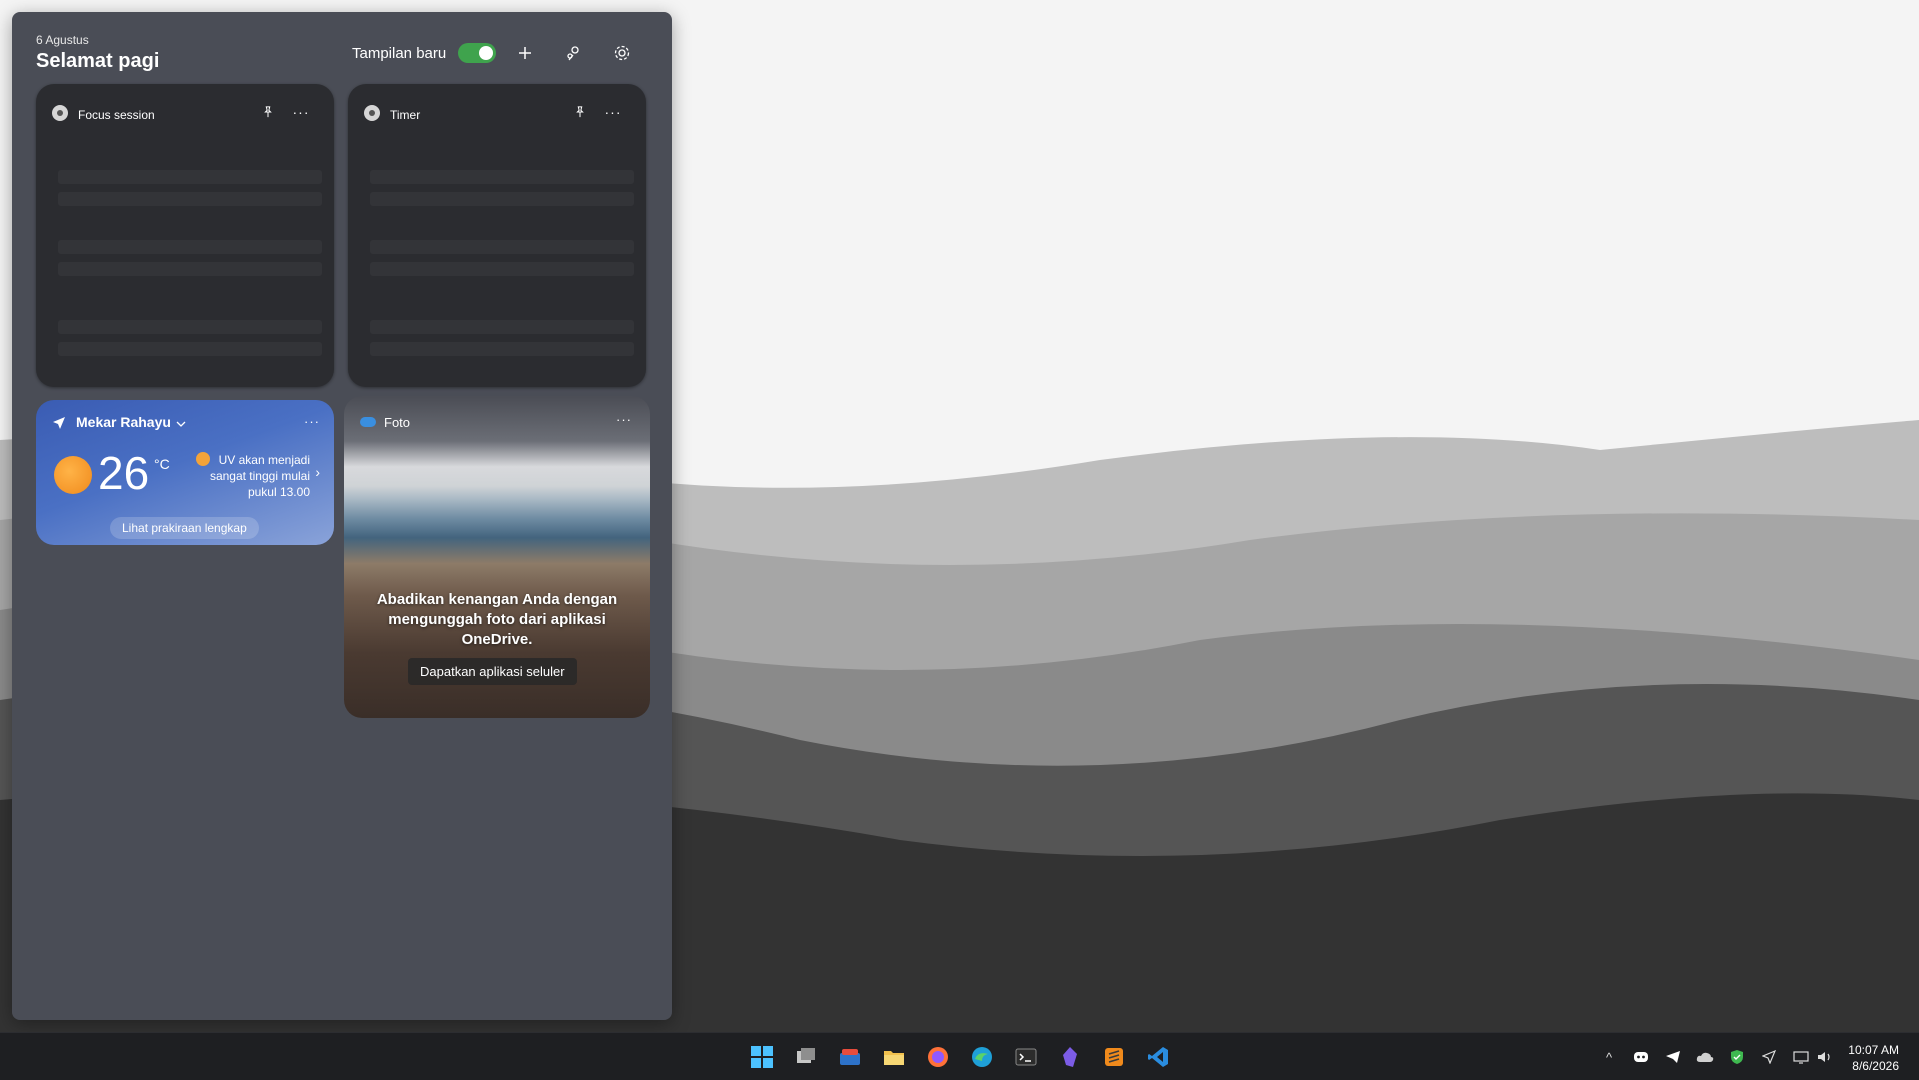  What do you see at coordinates (124, 473) in the screenshot?
I see `weather-temperature: 26` at bounding box center [124, 473].